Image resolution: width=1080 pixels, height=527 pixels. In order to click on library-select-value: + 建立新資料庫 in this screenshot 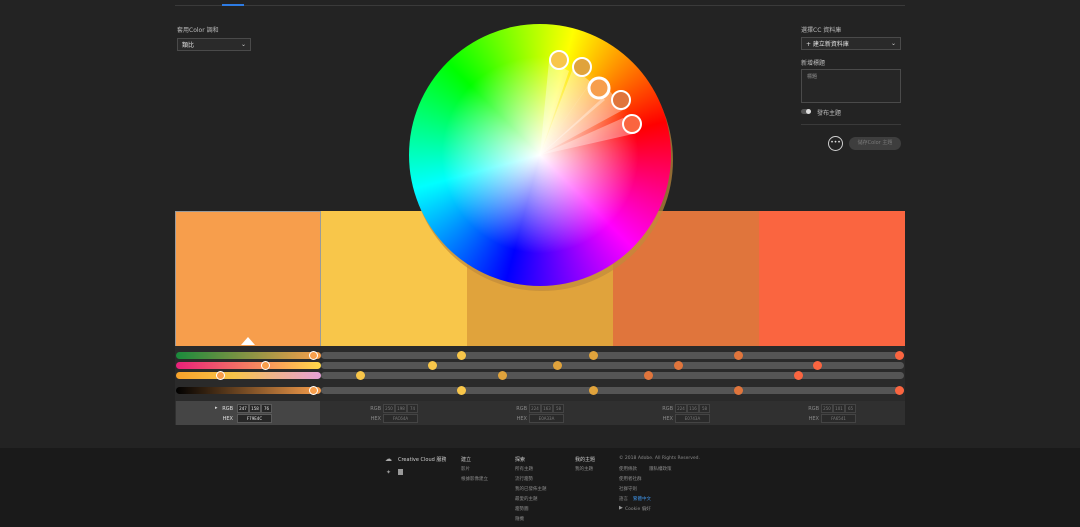, I will do `click(827, 44)`.